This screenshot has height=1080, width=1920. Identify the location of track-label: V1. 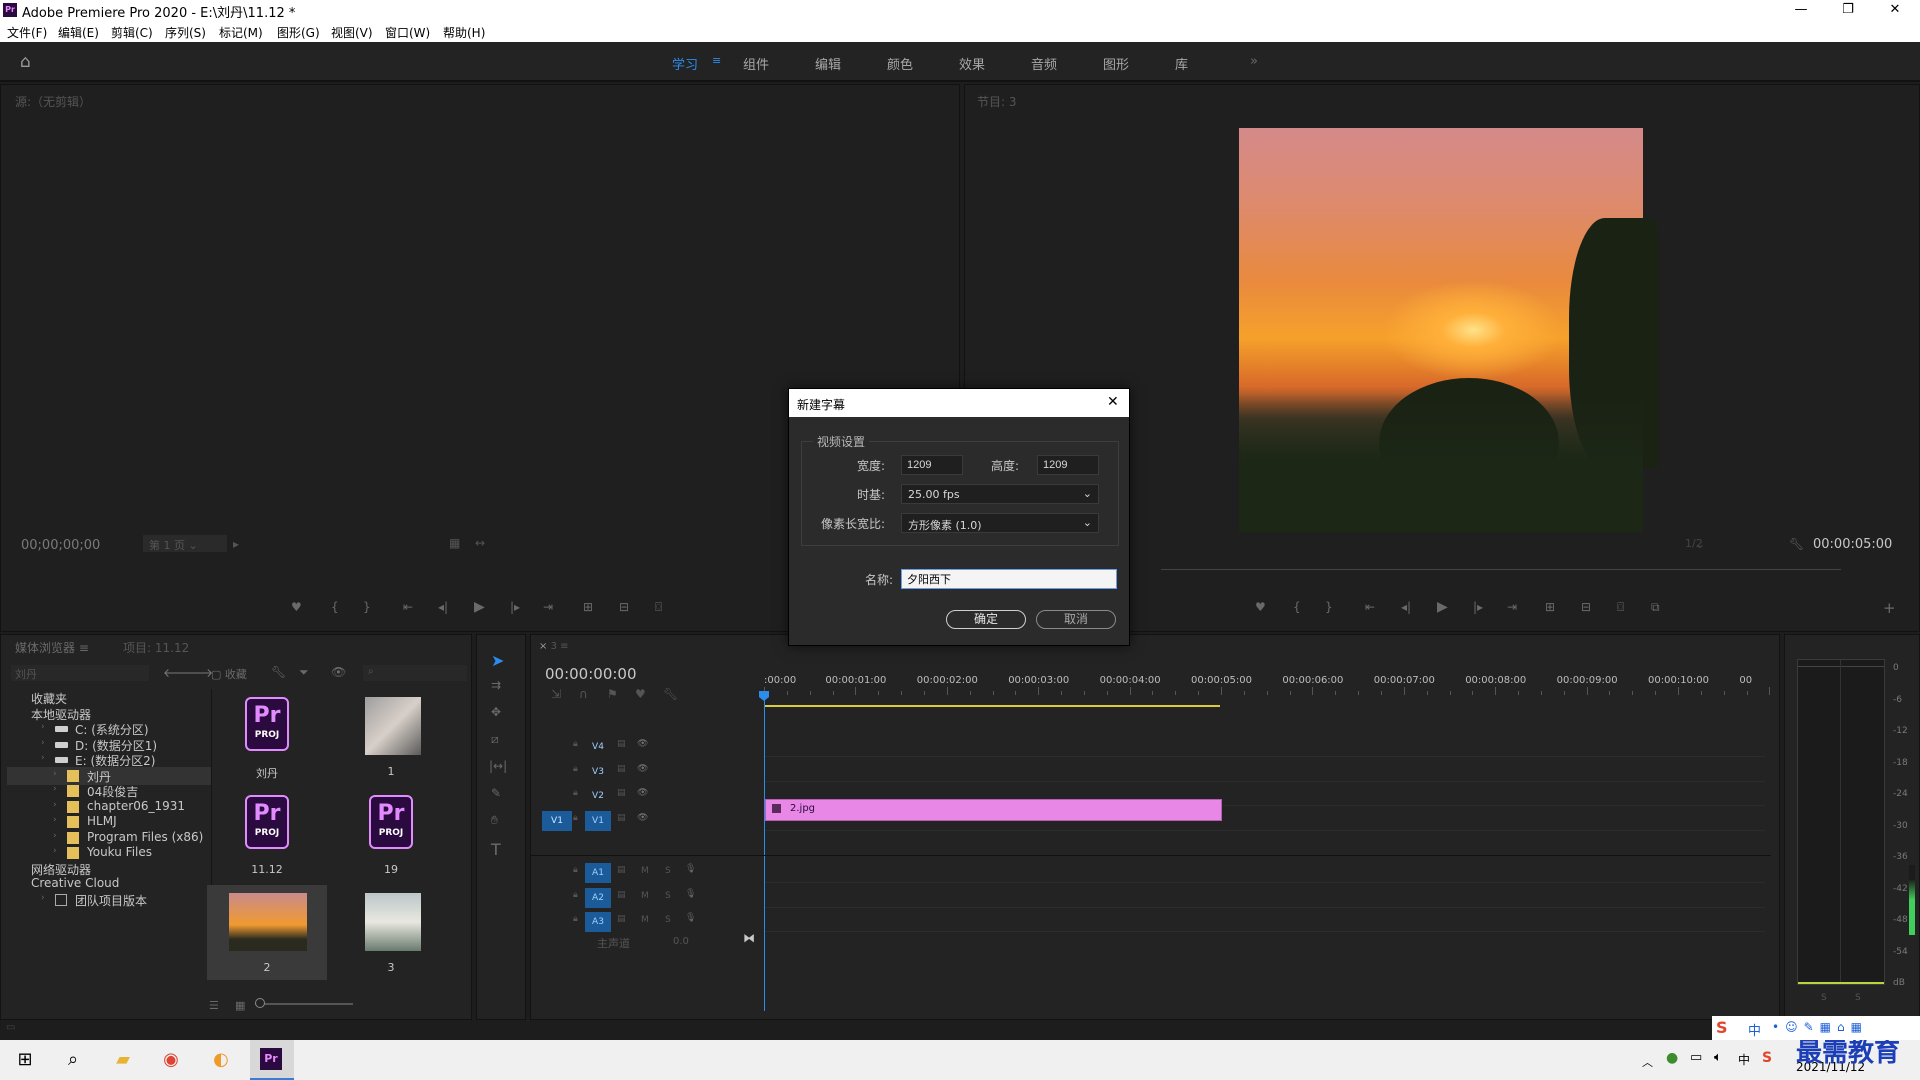
(598, 820).